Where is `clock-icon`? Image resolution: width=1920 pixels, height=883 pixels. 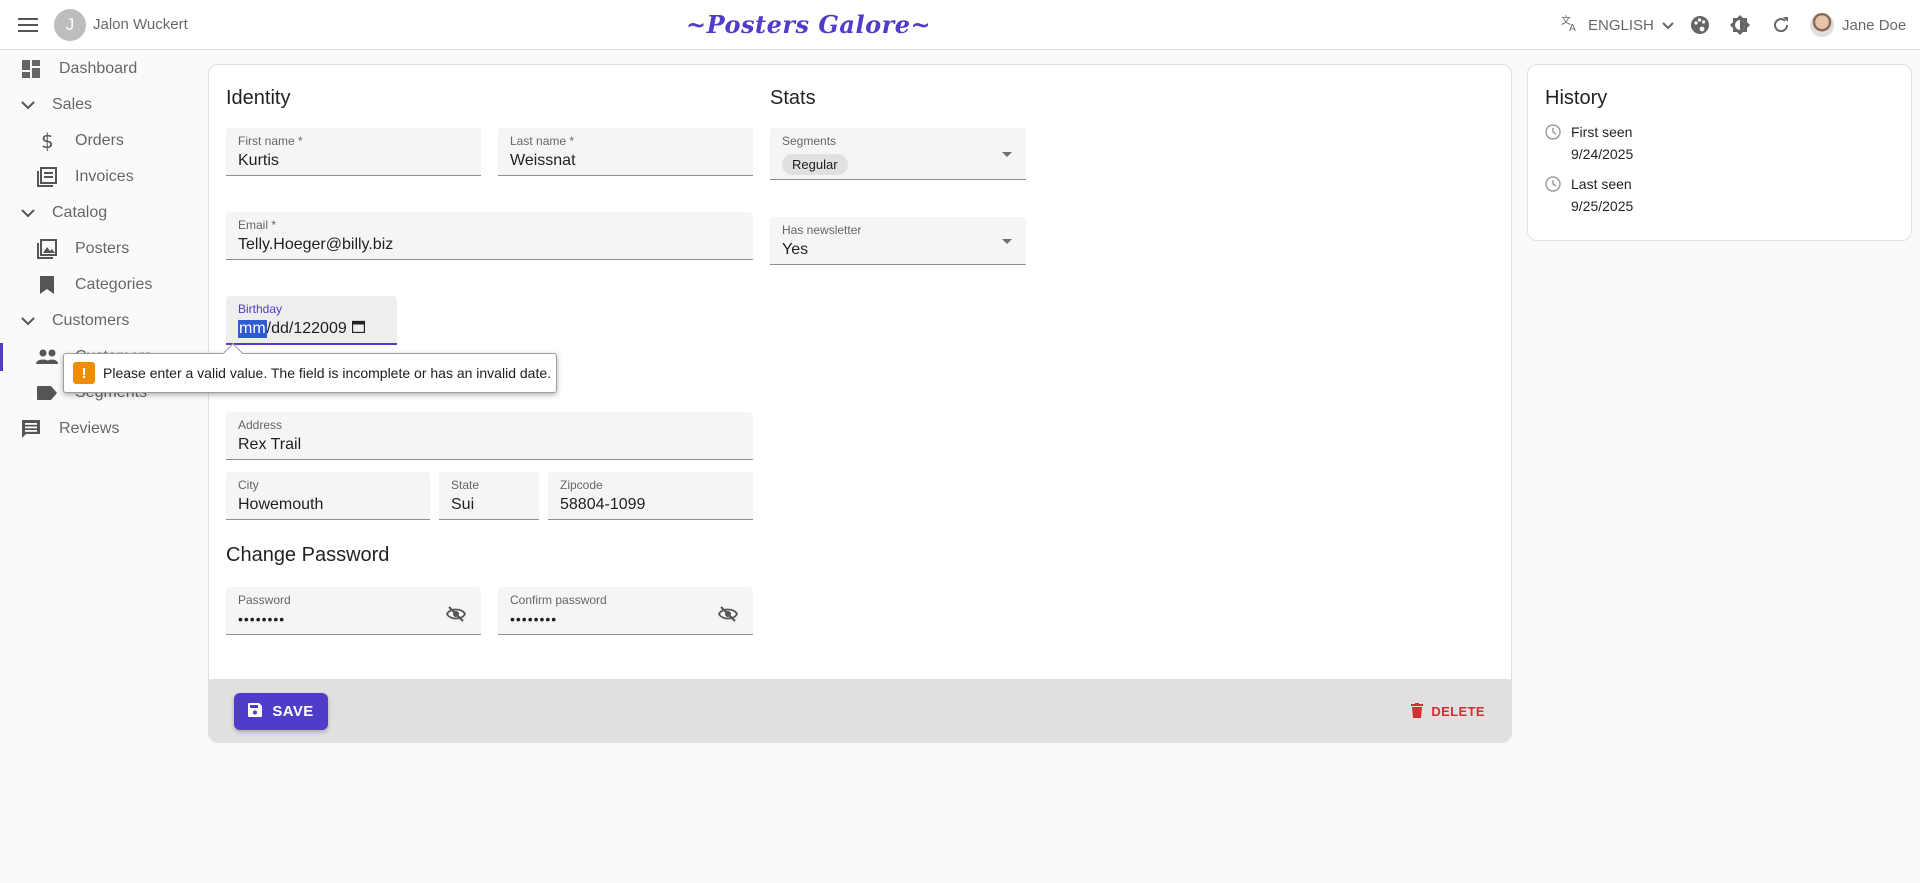
clock-icon is located at coordinates (1553, 195).